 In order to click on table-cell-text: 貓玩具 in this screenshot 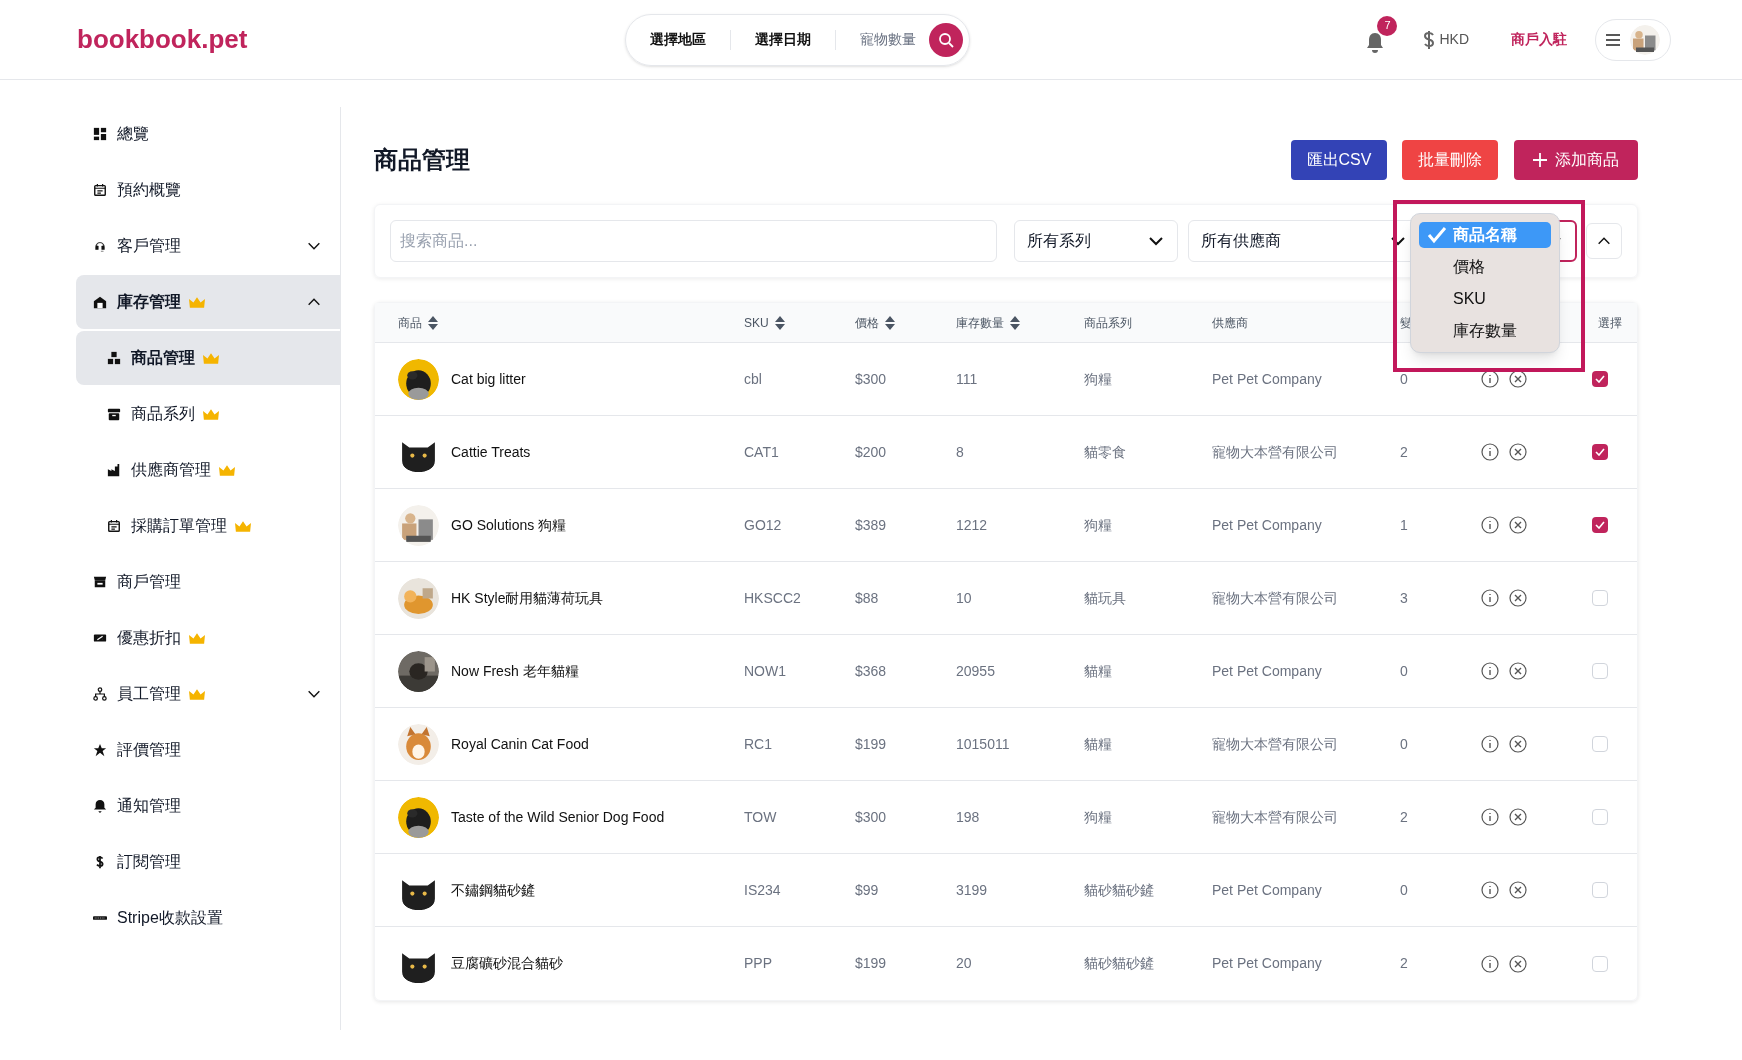, I will do `click(1105, 598)`.